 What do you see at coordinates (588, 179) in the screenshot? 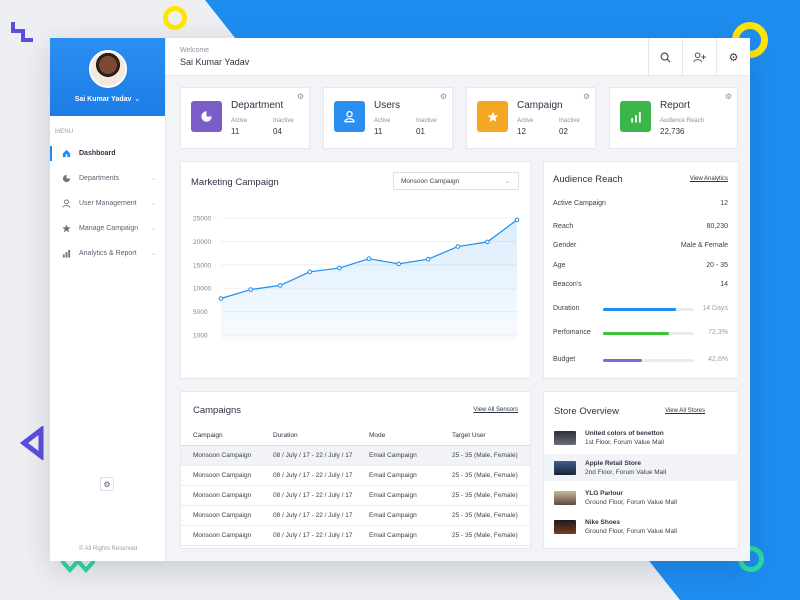
I see `card-title: Audience Reach` at bounding box center [588, 179].